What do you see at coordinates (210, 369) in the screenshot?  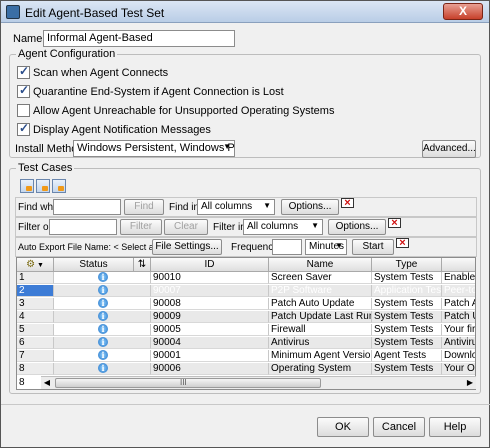 I see `id-cell: 90006` at bounding box center [210, 369].